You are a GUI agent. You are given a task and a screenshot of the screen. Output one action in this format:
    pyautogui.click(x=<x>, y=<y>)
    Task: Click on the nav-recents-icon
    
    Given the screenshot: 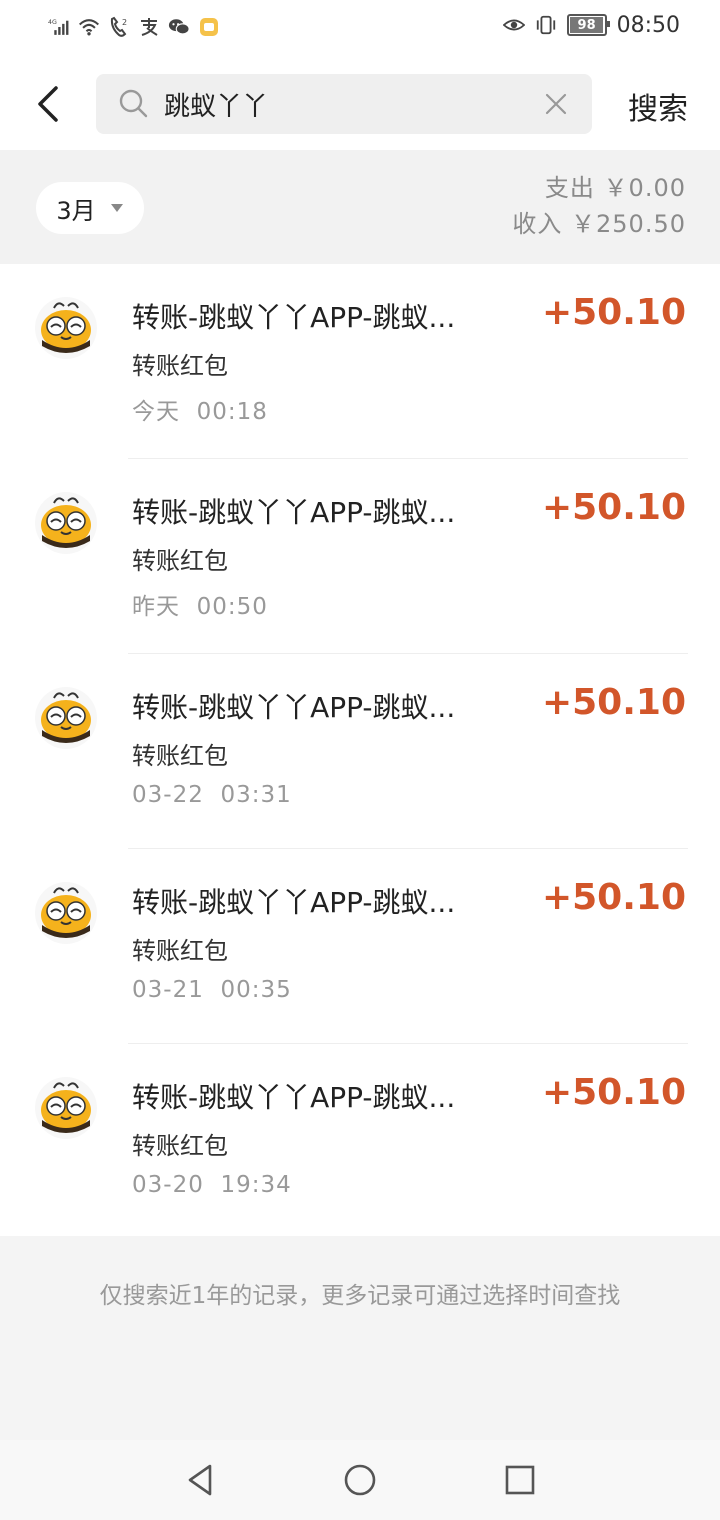 What is the action you would take?
    pyautogui.click(x=520, y=1480)
    